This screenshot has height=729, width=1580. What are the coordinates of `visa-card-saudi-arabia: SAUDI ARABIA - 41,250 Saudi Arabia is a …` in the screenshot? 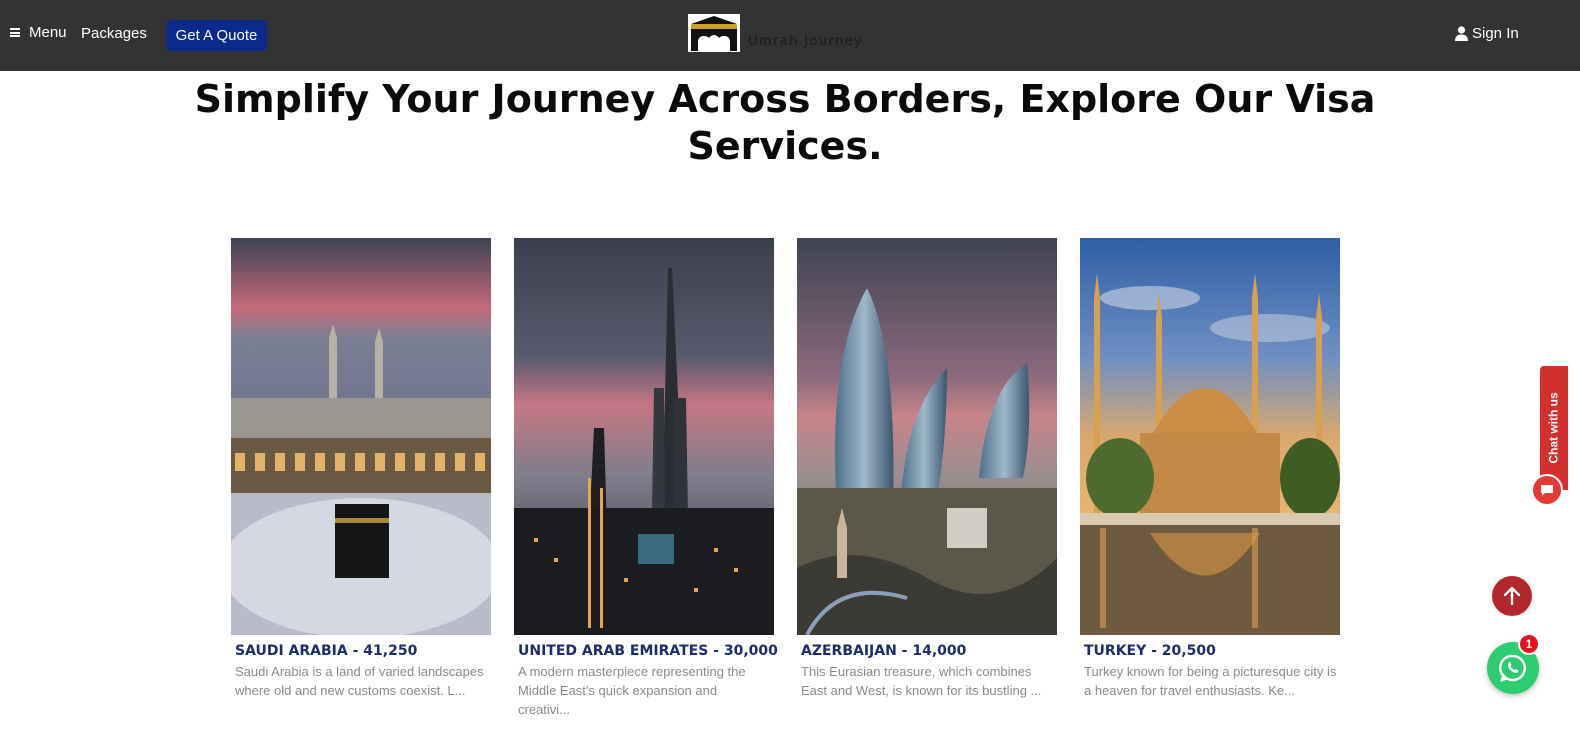 It's located at (361, 469).